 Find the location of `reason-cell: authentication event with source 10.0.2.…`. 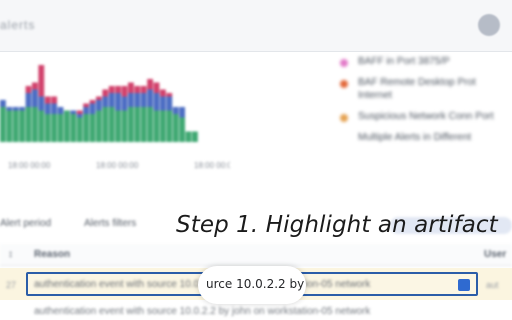

reason-cell: authentication event with source 10.0.2.… is located at coordinates (202, 311).